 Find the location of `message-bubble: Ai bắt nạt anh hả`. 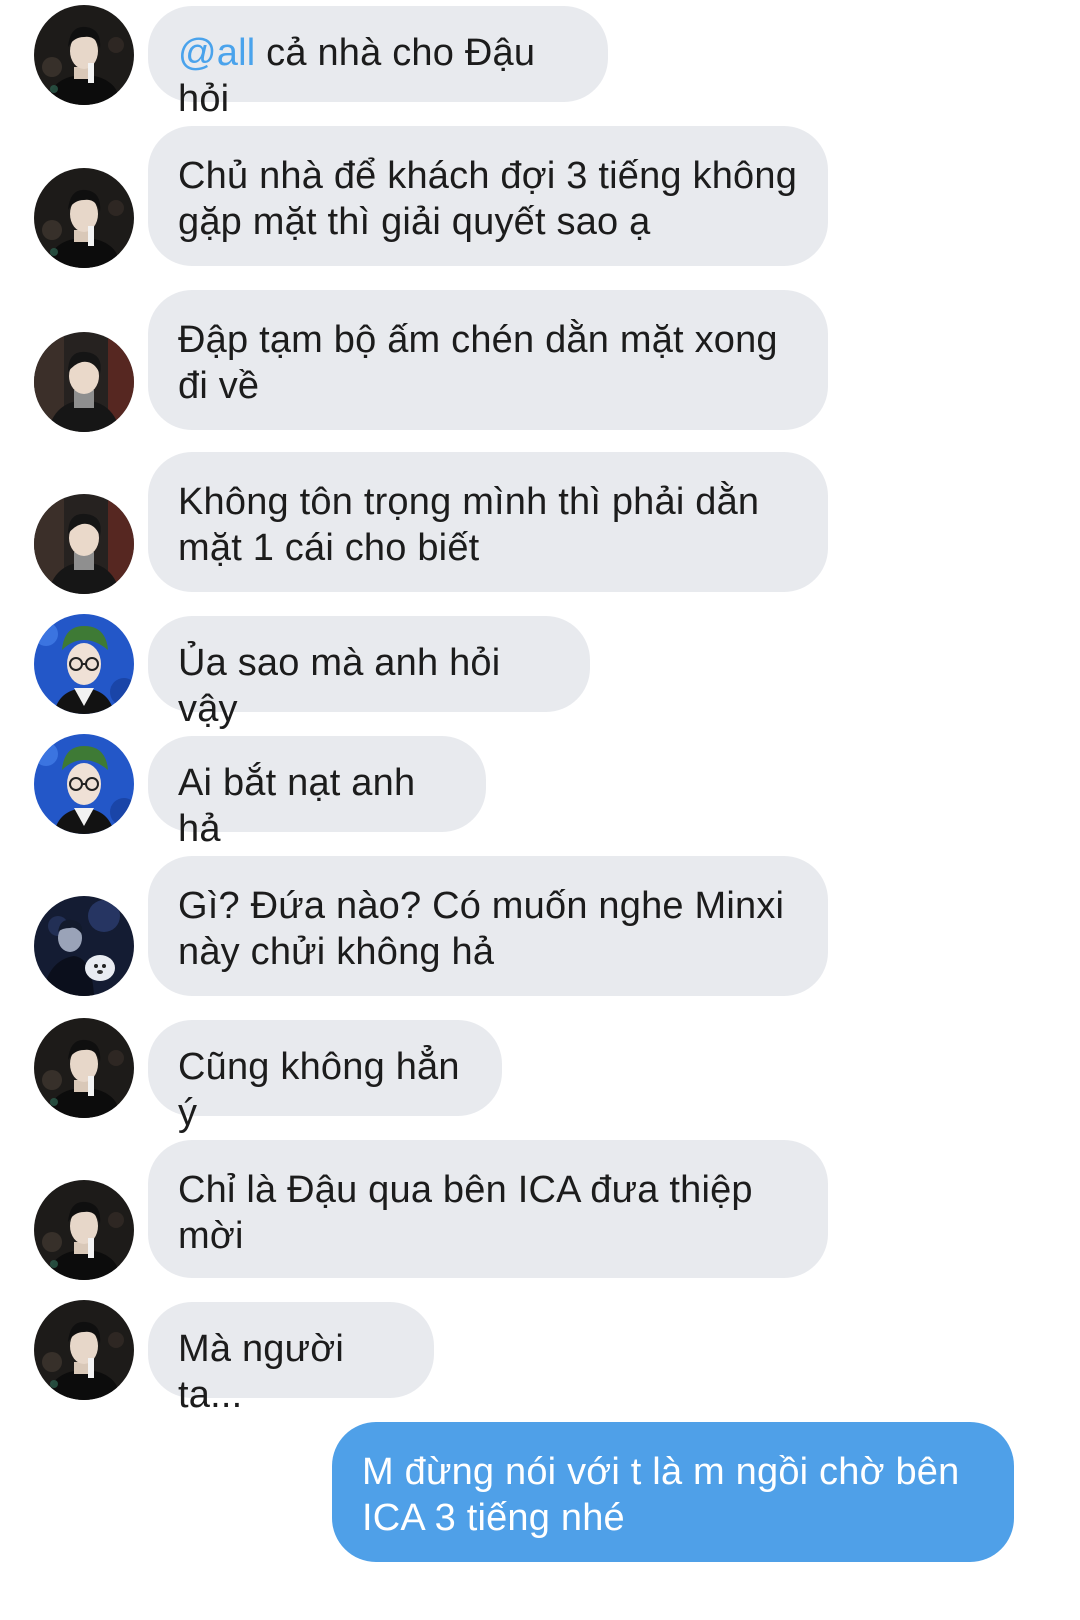

message-bubble: Ai bắt nạt anh hả is located at coordinates (317, 793).